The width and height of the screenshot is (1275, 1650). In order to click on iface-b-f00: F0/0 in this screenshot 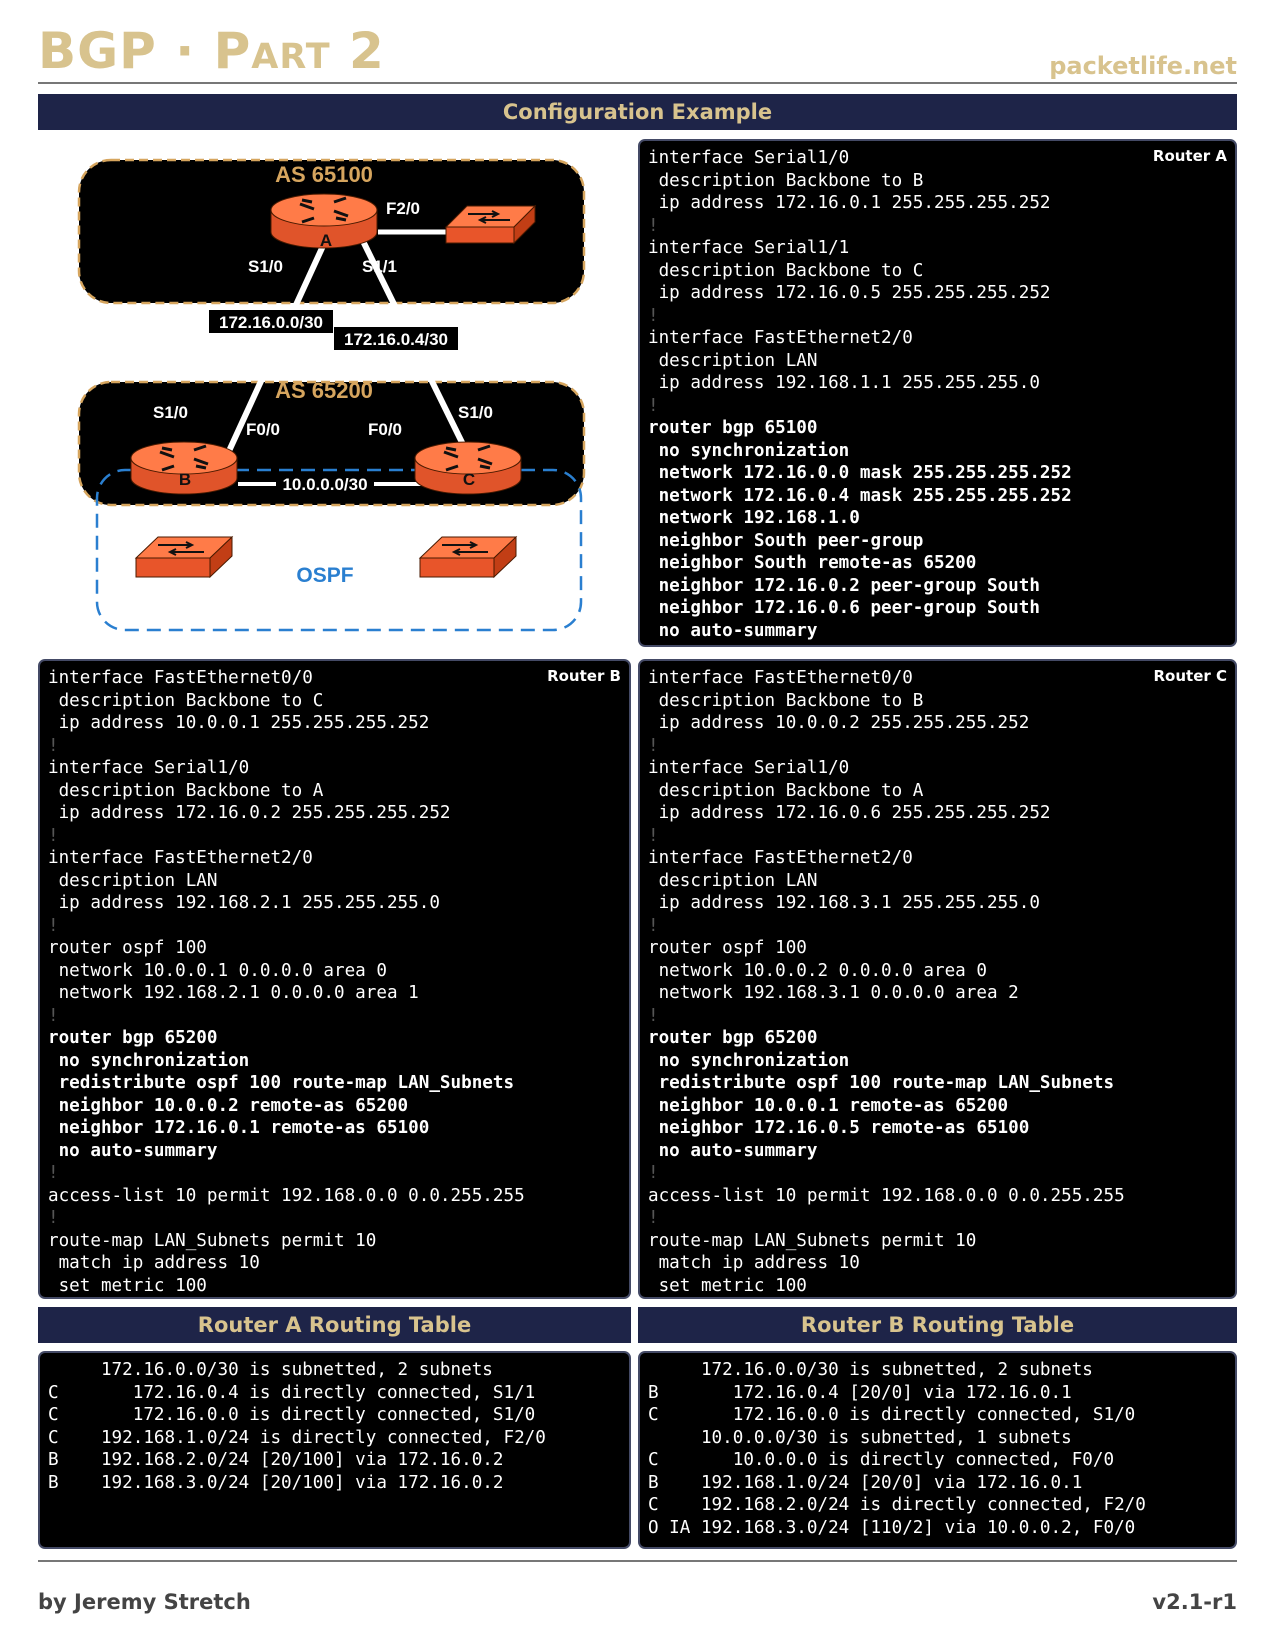, I will do `click(263, 429)`.